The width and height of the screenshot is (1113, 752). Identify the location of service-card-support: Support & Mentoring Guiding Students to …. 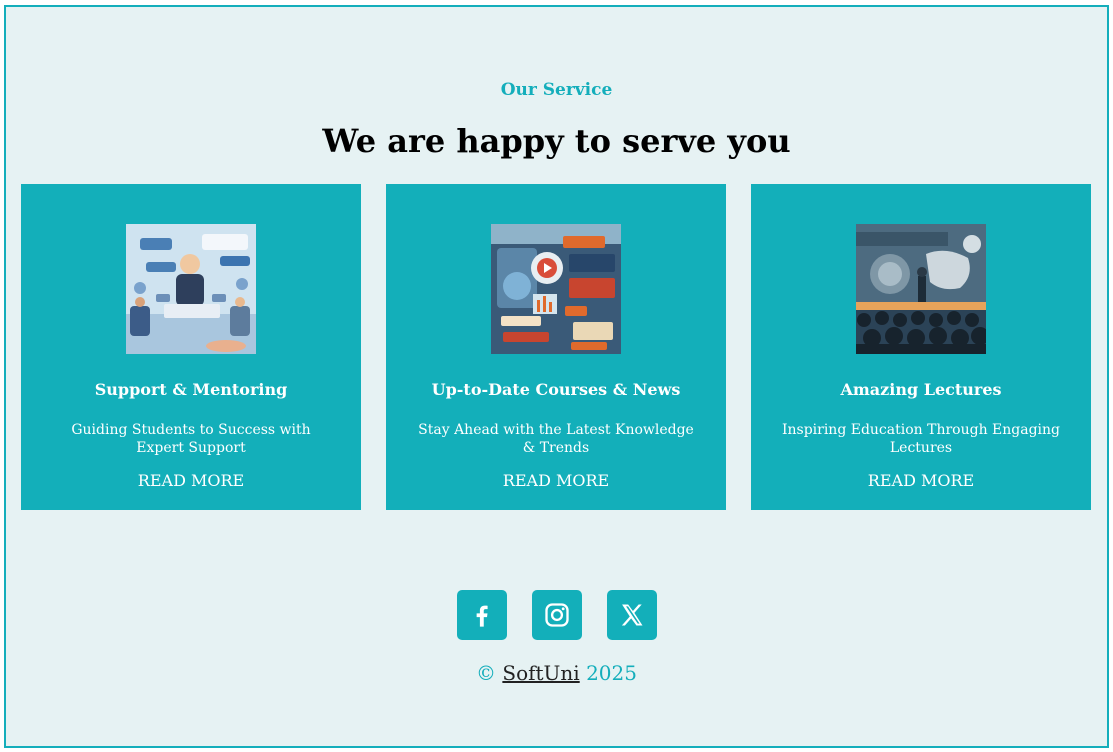
(191, 347).